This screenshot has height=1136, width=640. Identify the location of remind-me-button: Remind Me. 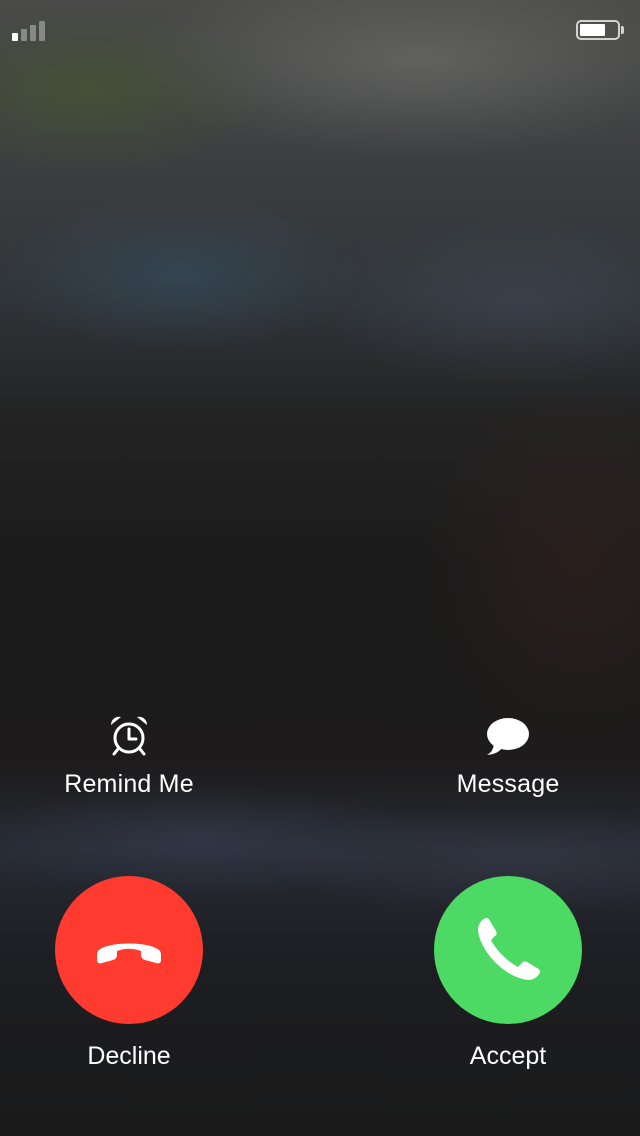
(129, 762).